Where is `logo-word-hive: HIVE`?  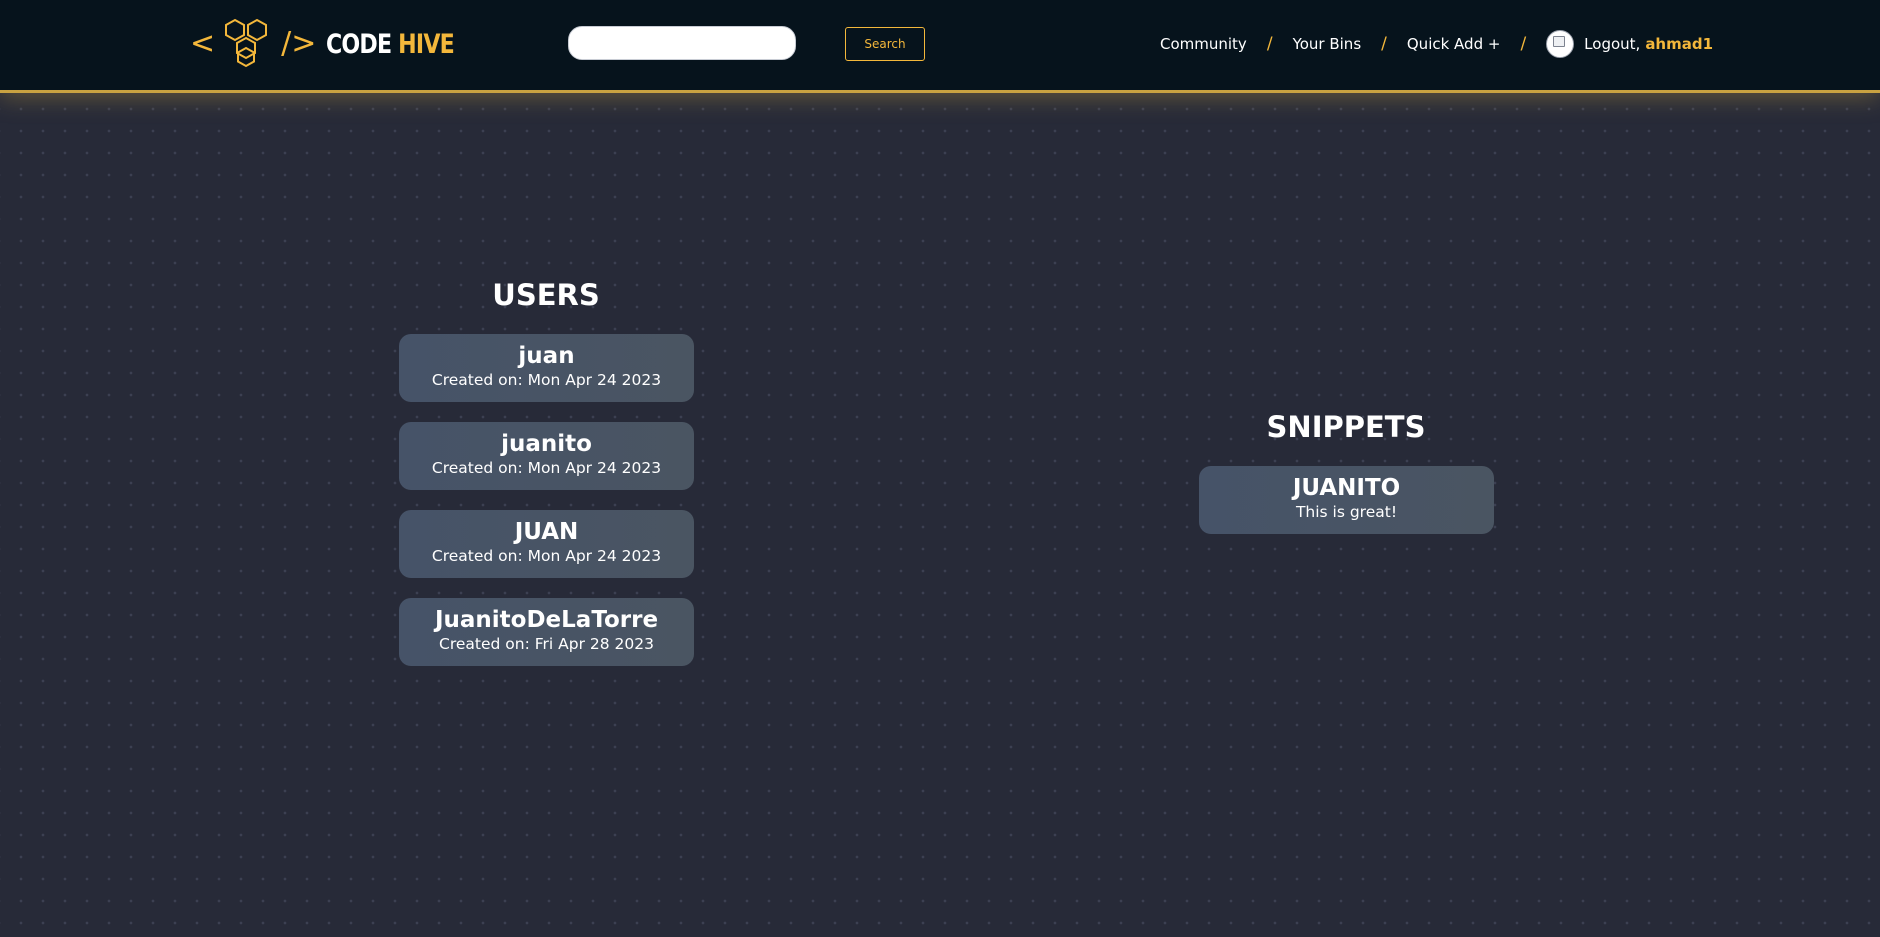
logo-word-hive: HIVE is located at coordinates (427, 44).